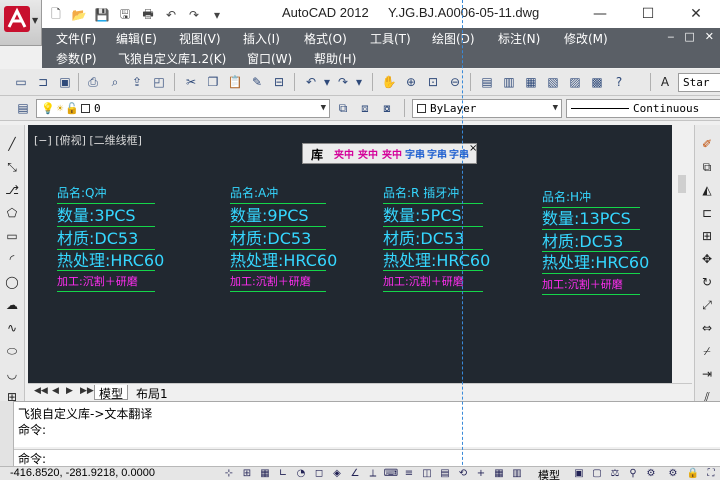  What do you see at coordinates (619, 82) in the screenshot?
I see `help-icon: ?` at bounding box center [619, 82].